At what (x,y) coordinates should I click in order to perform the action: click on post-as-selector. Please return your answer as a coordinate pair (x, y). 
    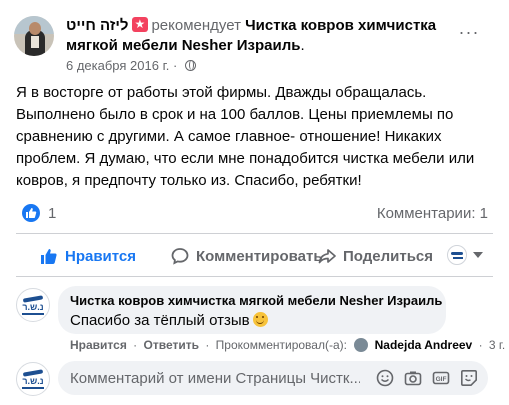
    Looking at the image, I should click on (465, 255).